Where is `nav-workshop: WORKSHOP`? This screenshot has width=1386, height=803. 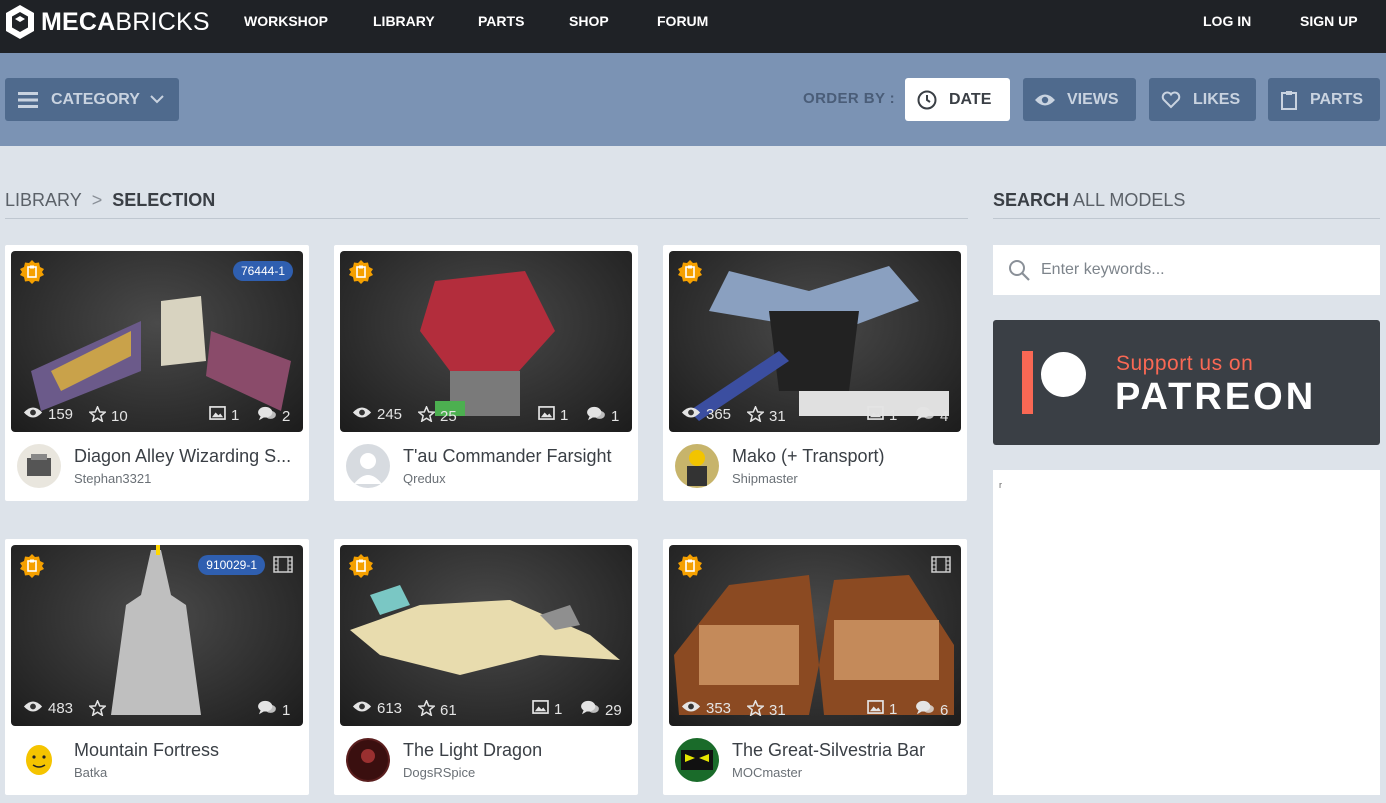 nav-workshop: WORKSHOP is located at coordinates (286, 21).